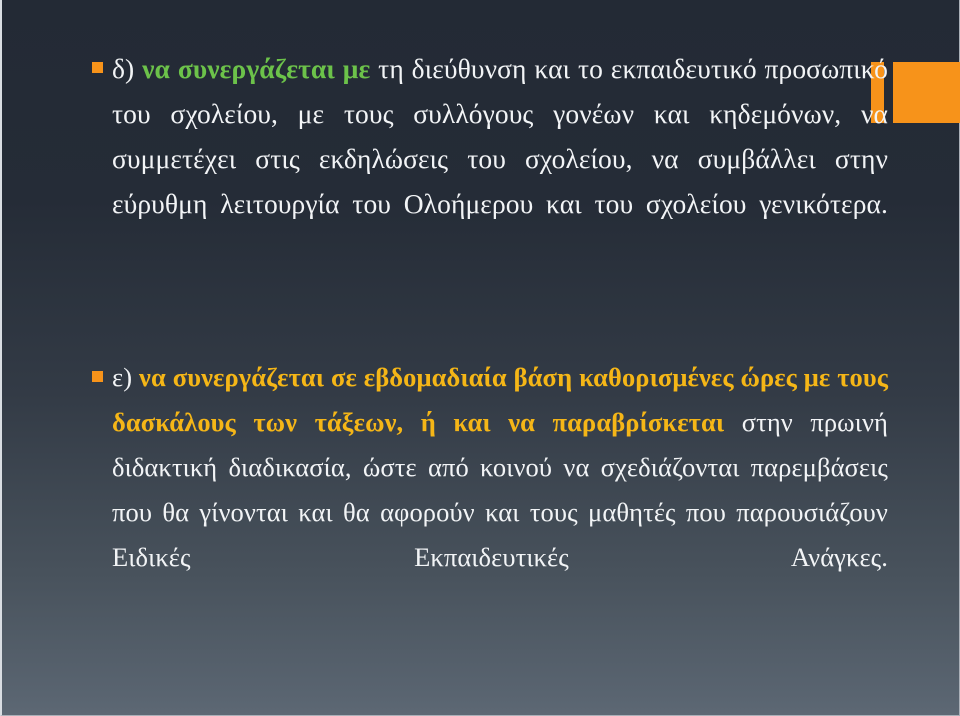  Describe the element at coordinates (260, 68) in the screenshot. I see `bullet-highlight-delta: να συνεργάζεται με` at that location.